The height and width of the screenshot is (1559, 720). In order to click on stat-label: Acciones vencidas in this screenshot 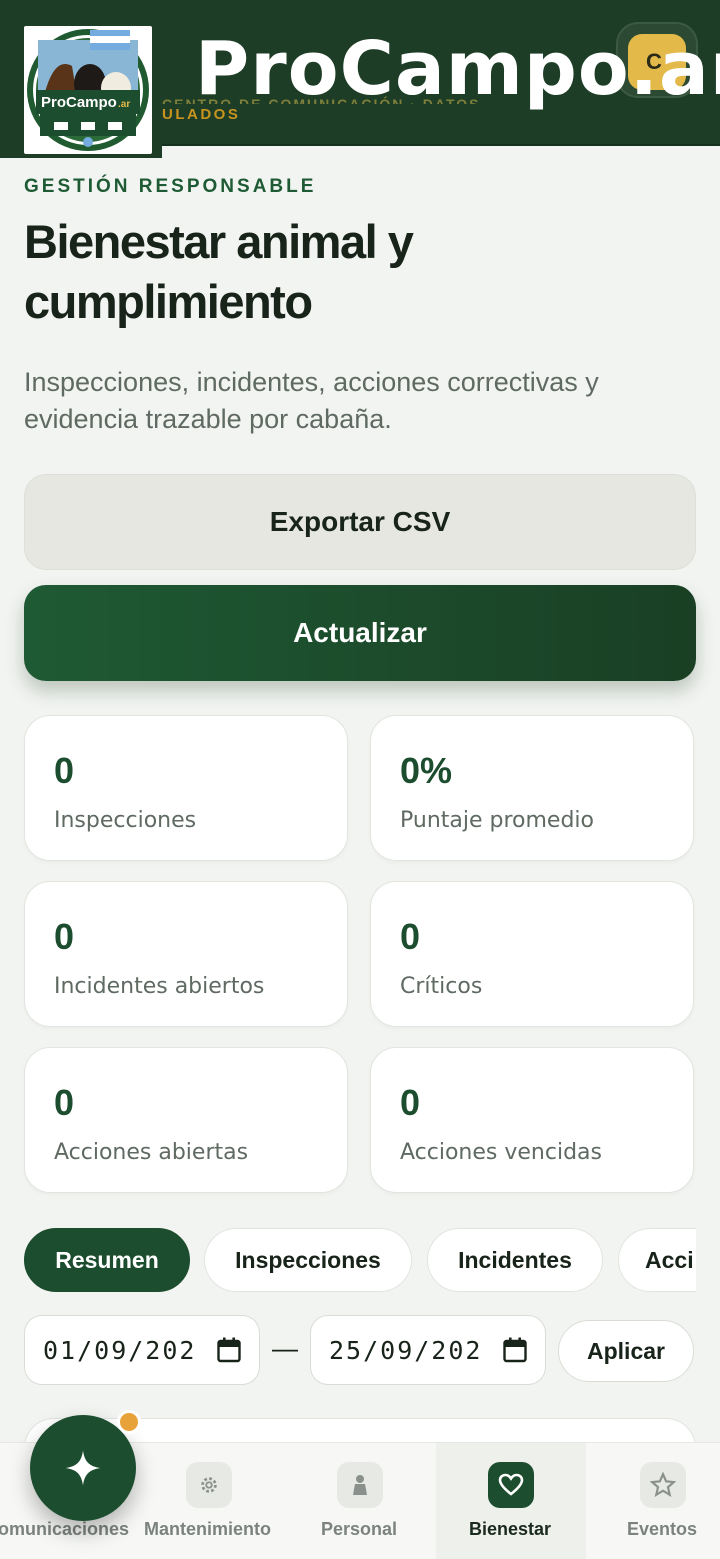, I will do `click(501, 1152)`.